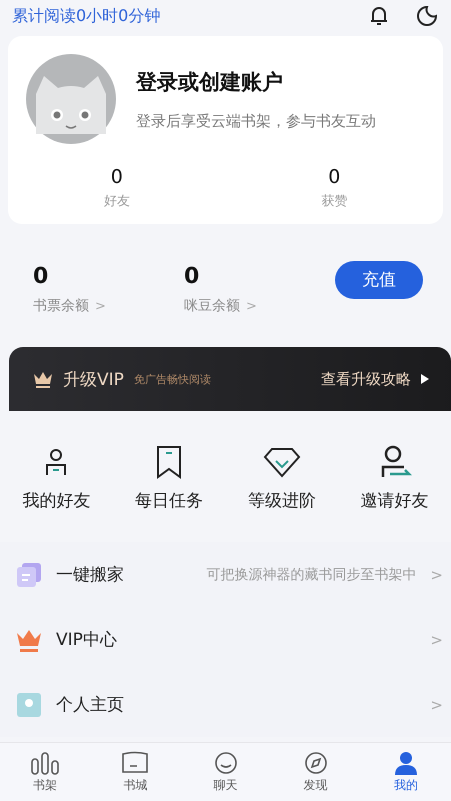 This screenshot has height=801, width=451. I want to click on stat-label: 获赞, so click(334, 201).